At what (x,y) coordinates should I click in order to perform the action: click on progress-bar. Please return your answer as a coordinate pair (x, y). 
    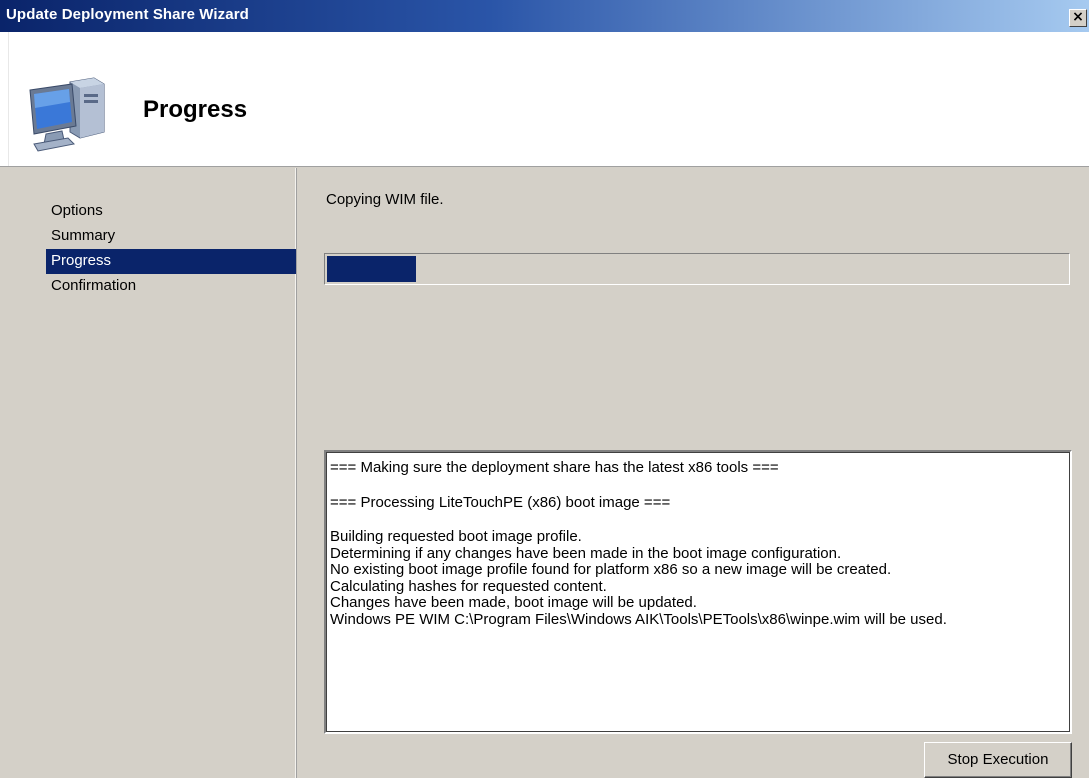
    Looking at the image, I should click on (697, 269).